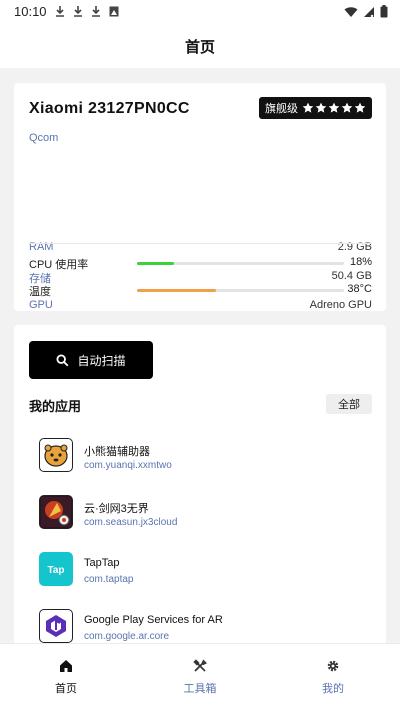  Describe the element at coordinates (56, 626) in the screenshot. I see `arcore-app-icon` at that location.